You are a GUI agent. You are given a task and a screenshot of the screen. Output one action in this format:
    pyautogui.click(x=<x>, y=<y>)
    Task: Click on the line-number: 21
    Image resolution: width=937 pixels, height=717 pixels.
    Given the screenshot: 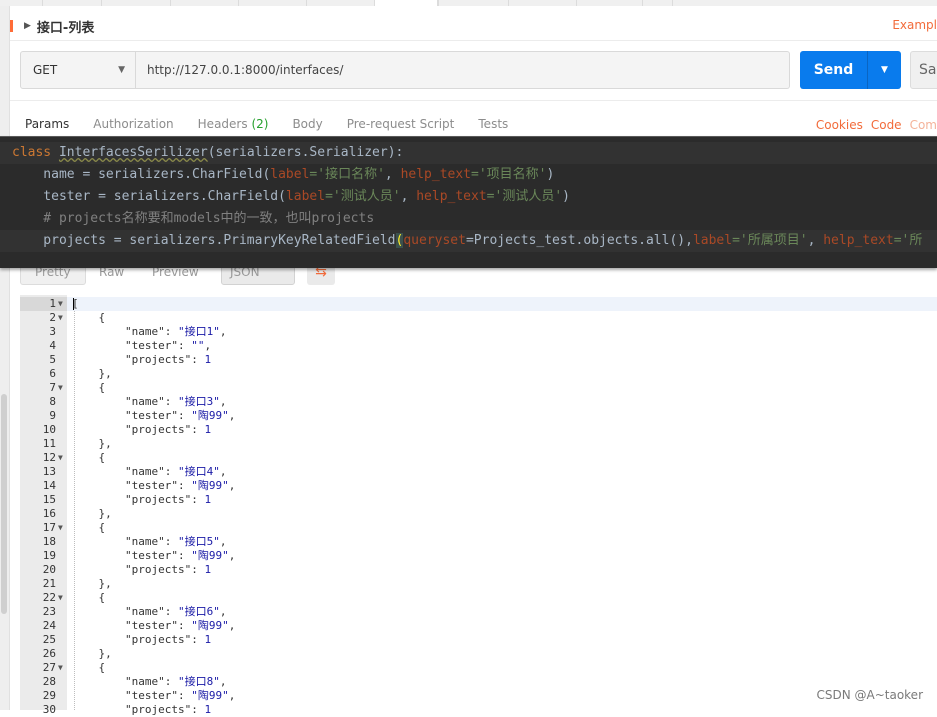 What is the action you would take?
    pyautogui.click(x=49, y=583)
    